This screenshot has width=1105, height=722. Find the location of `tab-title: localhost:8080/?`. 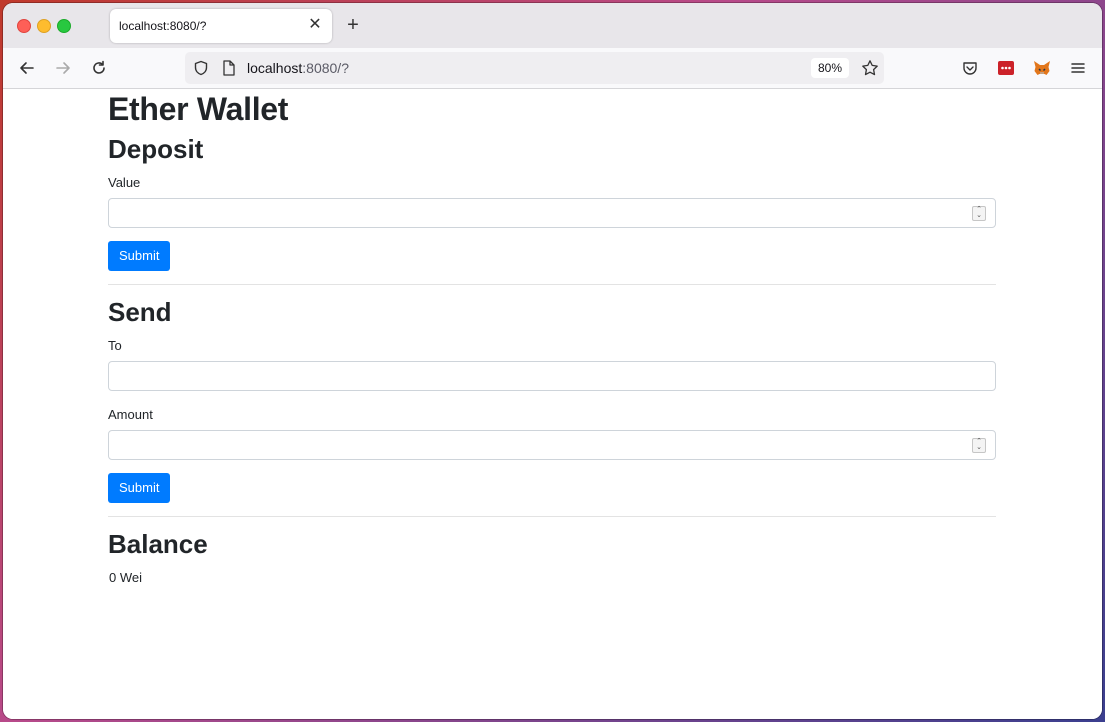

tab-title: localhost:8080/? is located at coordinates (163, 26).